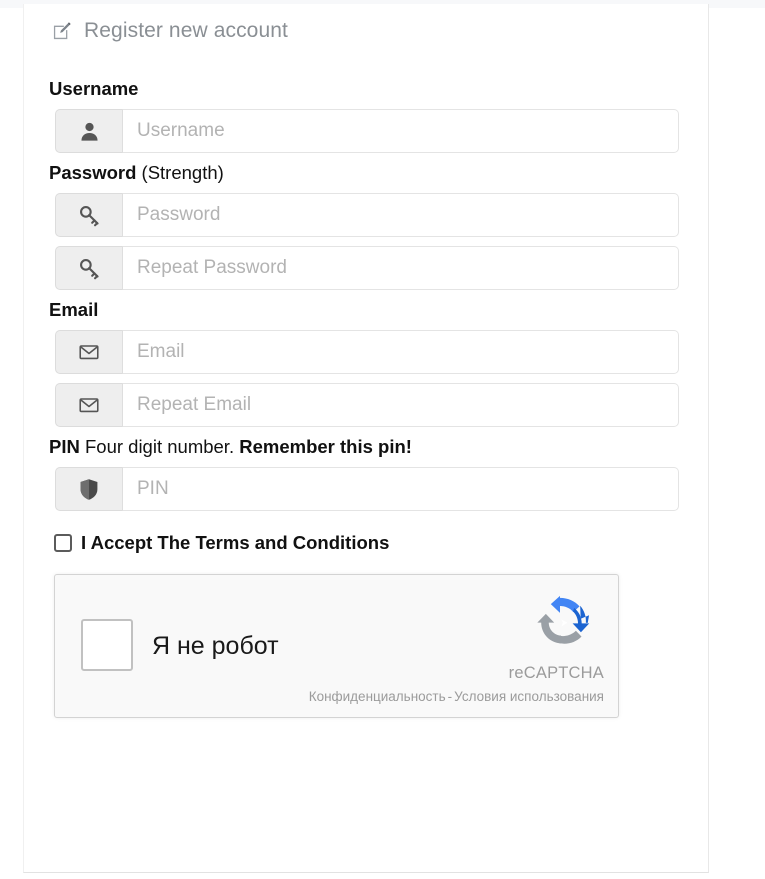  I want to click on email-label-text: Email, so click(74, 309).